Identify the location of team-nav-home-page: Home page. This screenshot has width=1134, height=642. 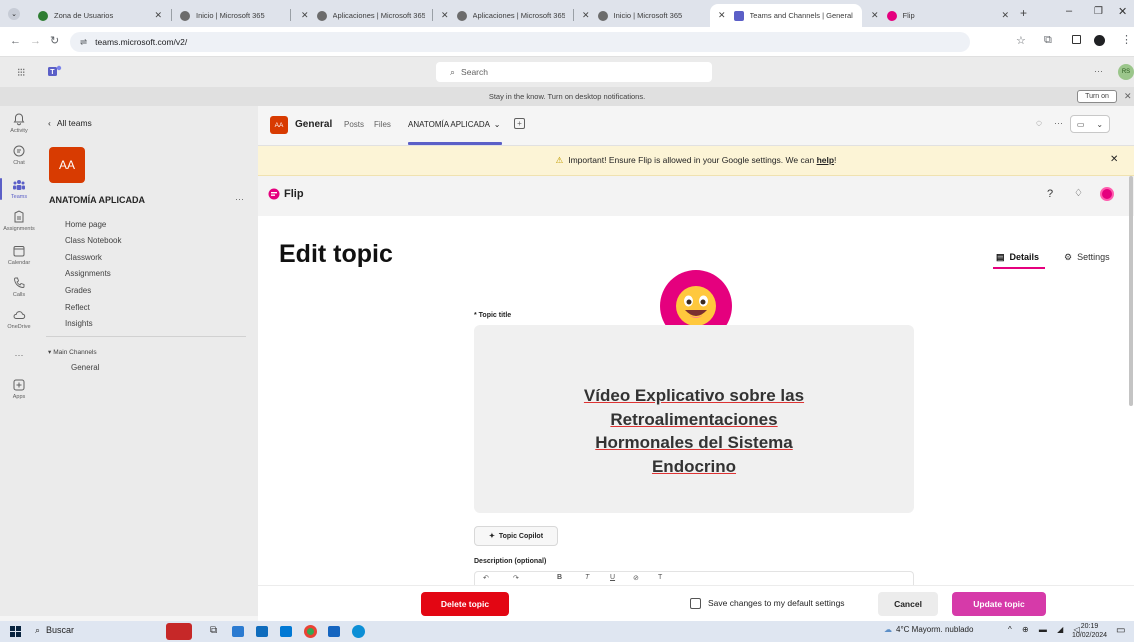
(85, 224).